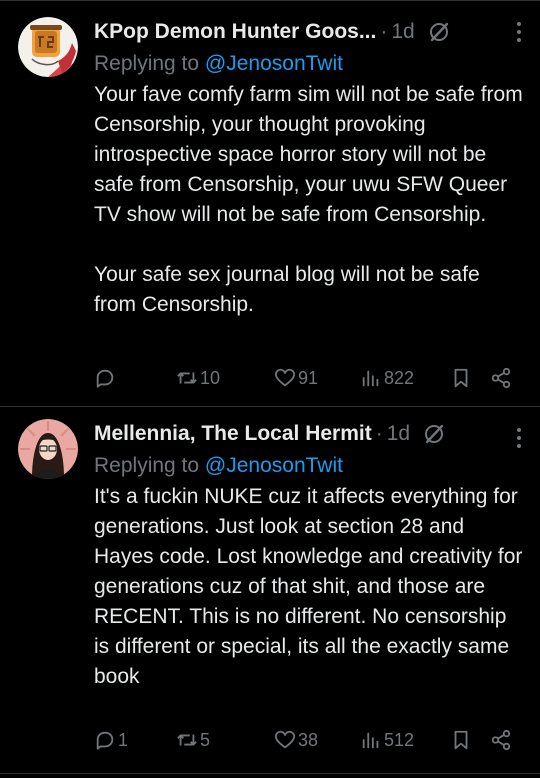 The height and width of the screenshot is (778, 540). I want to click on divider, so click(270, 773).